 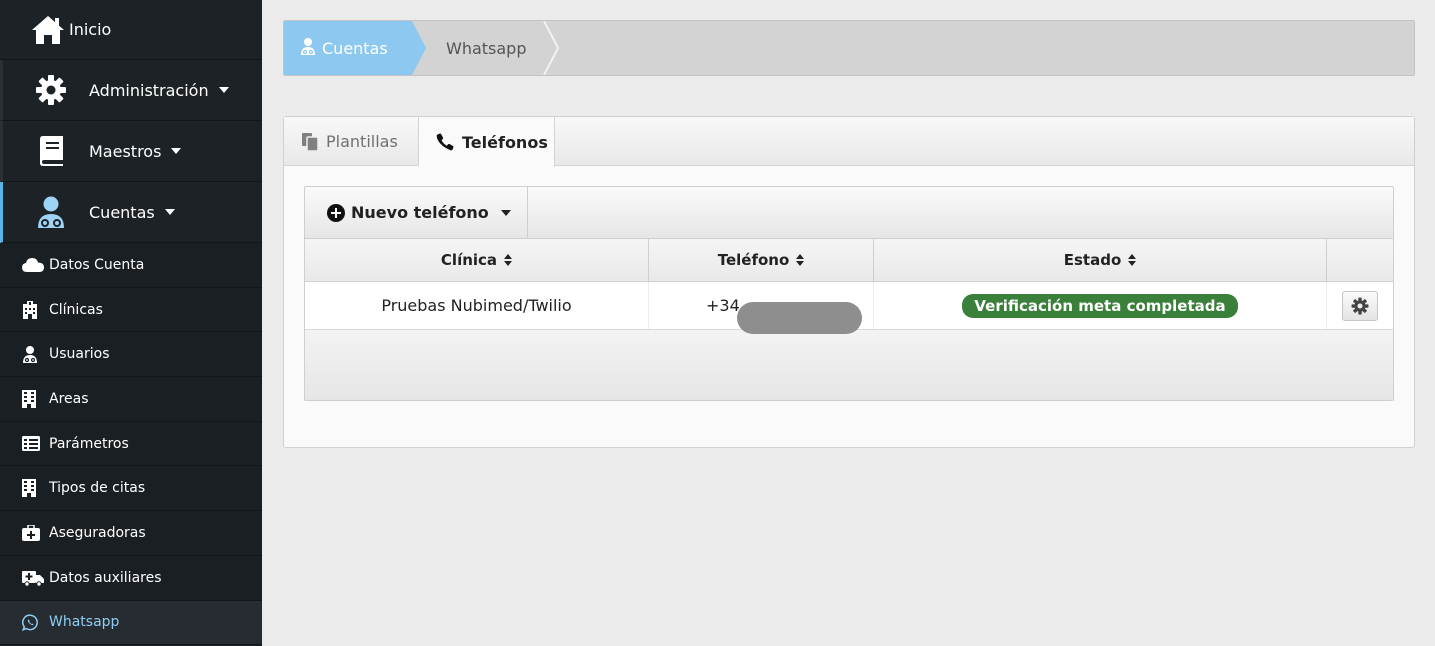 I want to click on nav-maestros: Maestros, so click(x=131, y=151).